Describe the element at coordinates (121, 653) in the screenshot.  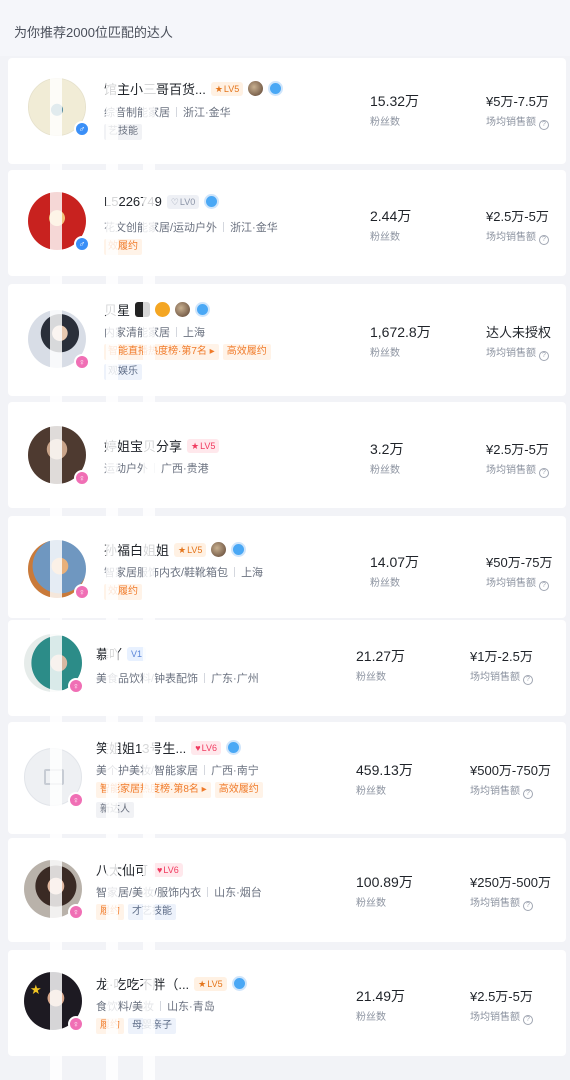
I see `creator-name-row: 慕吖 V1` at that location.